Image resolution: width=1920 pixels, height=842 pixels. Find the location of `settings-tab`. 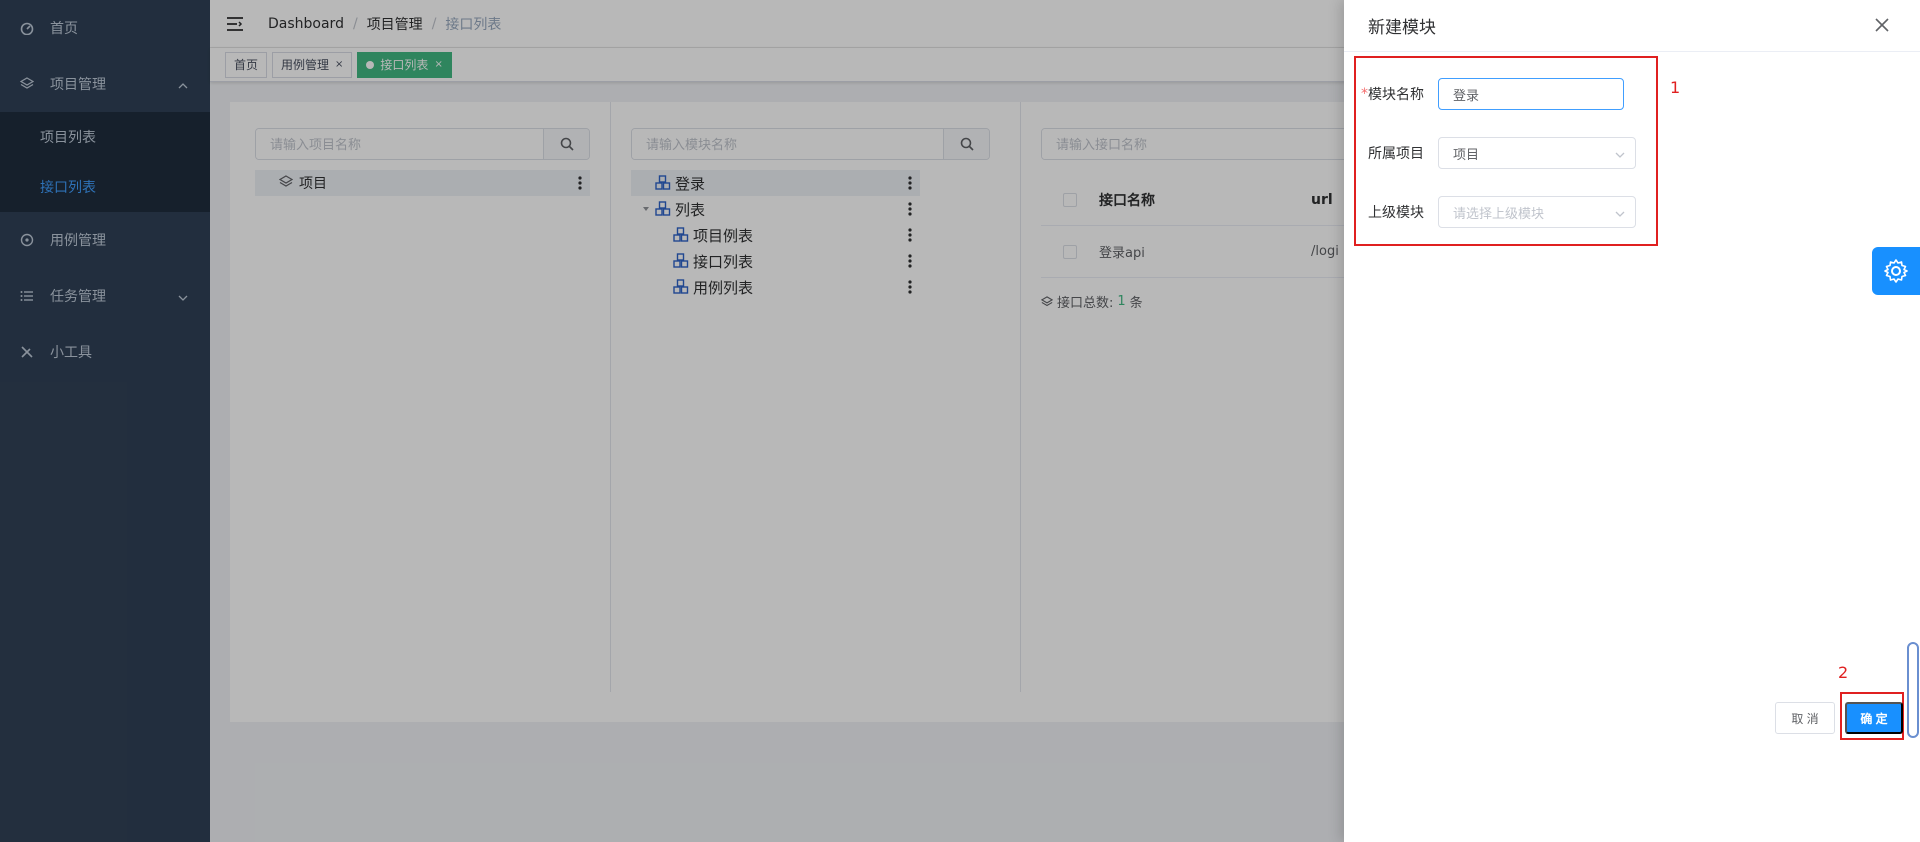

settings-tab is located at coordinates (1896, 271).